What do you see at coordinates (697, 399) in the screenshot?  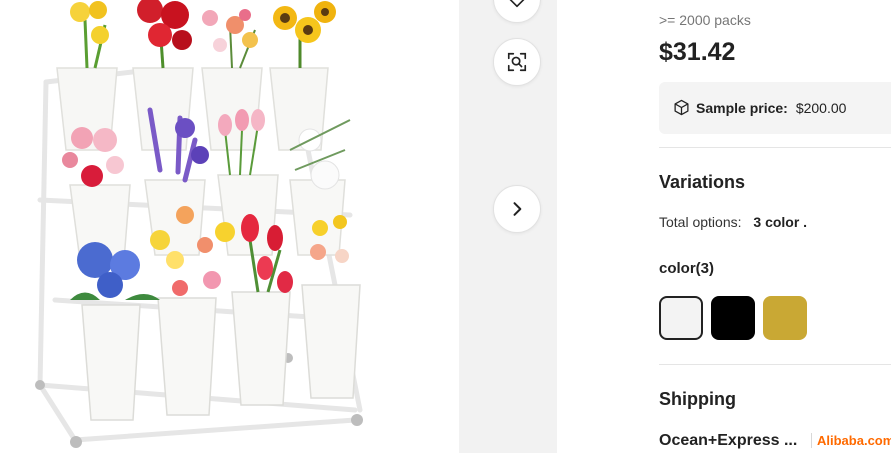 I see `shipping-title: Shipping` at bounding box center [697, 399].